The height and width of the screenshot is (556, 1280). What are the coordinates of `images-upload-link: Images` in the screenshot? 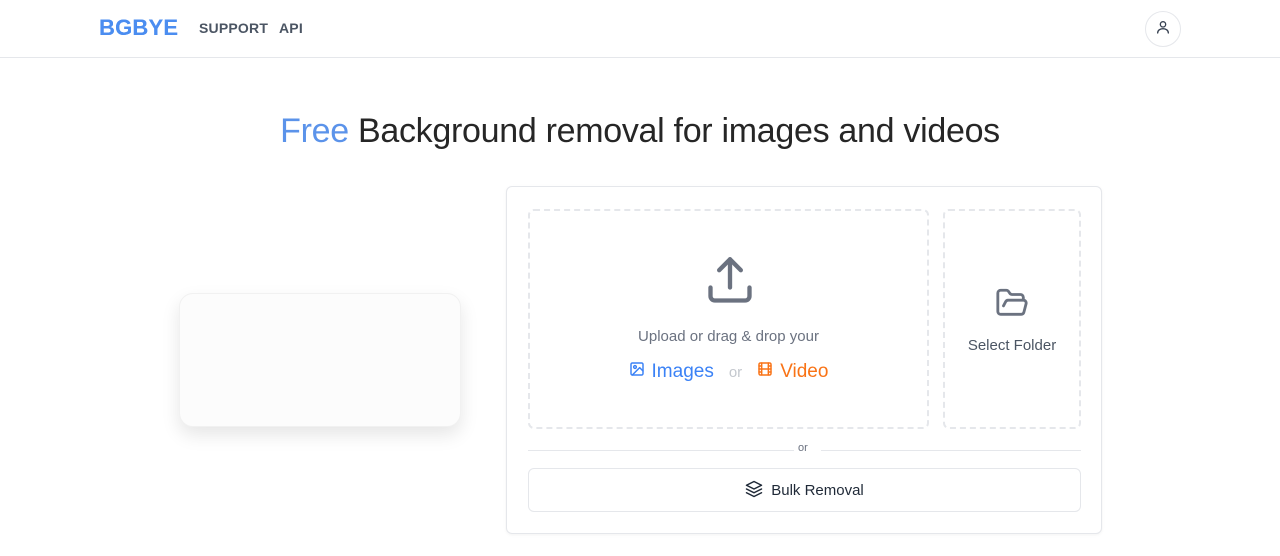 It's located at (671, 372).